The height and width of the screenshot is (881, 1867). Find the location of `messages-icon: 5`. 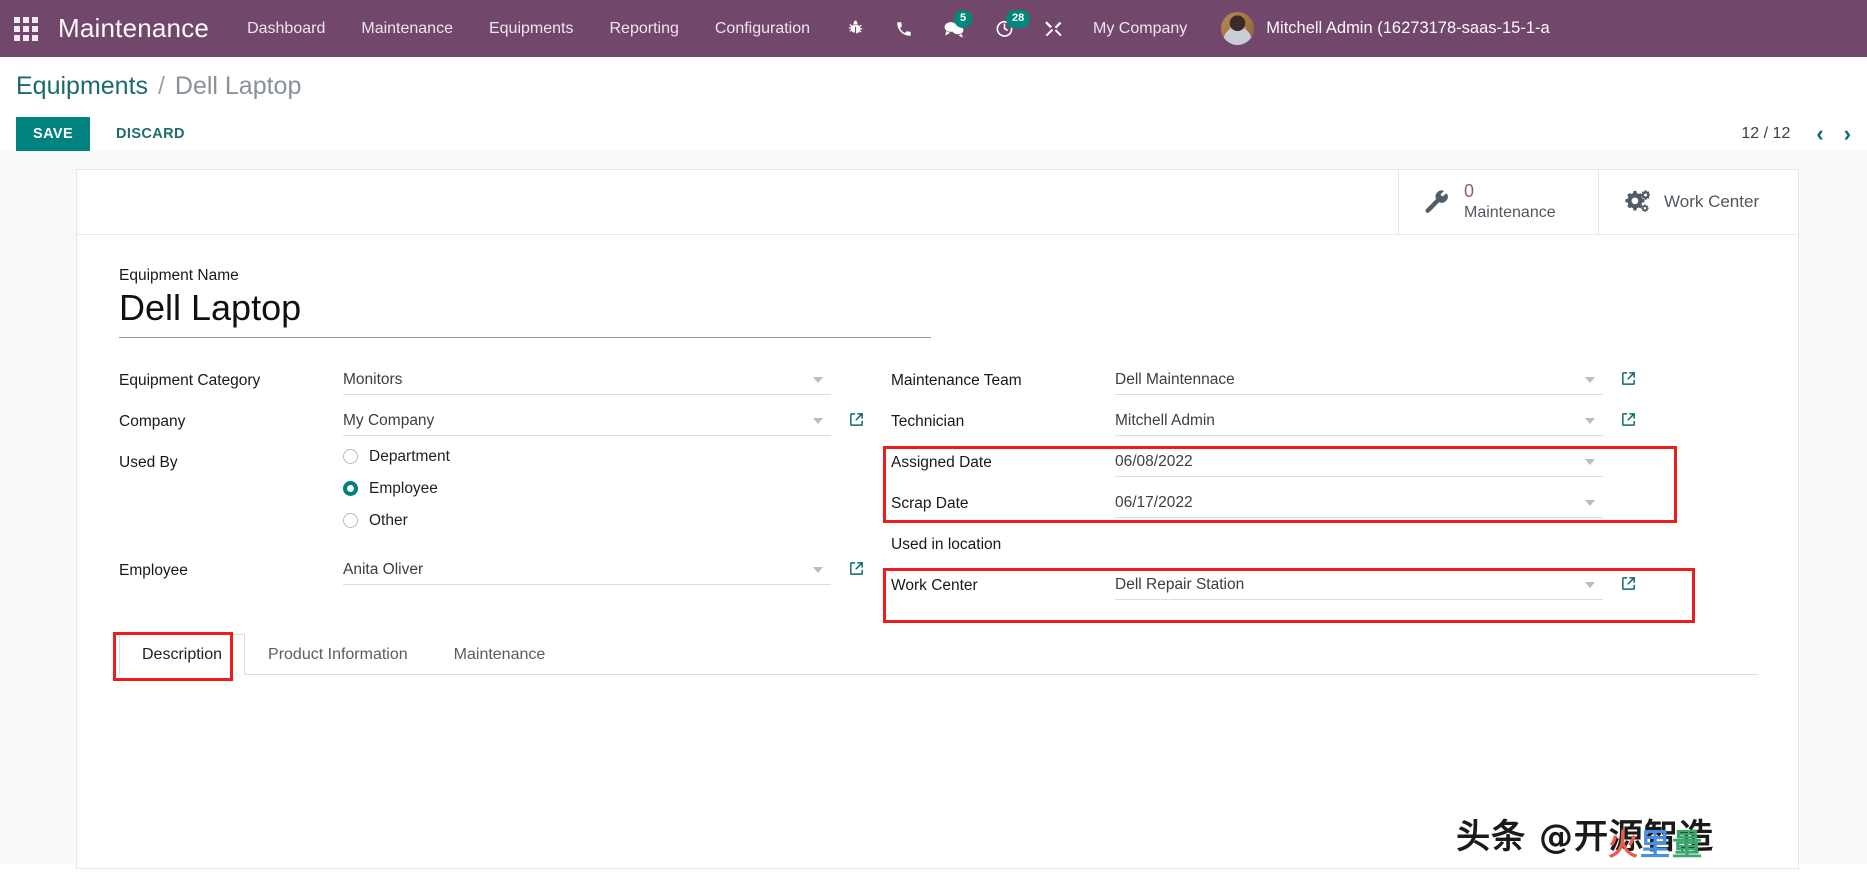

messages-icon: 5 is located at coordinates (958, 24).